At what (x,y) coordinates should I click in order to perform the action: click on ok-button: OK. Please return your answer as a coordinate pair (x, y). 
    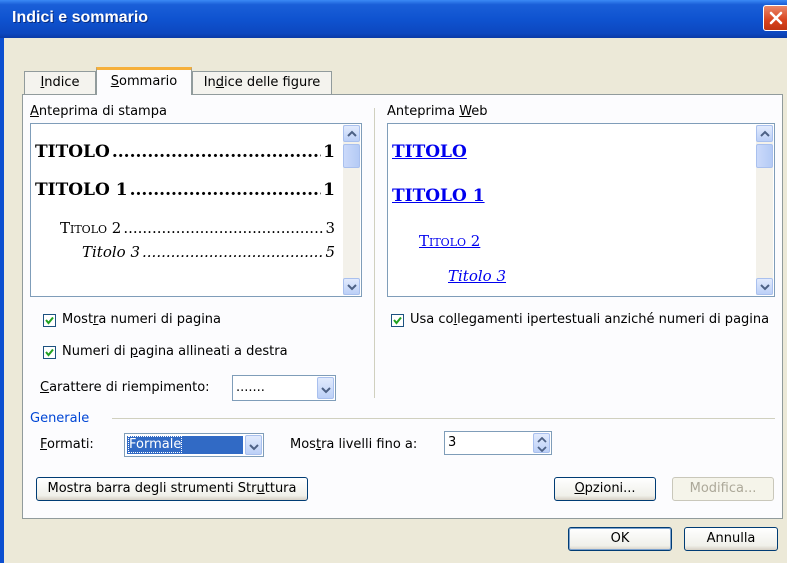
    Looking at the image, I should click on (620, 539).